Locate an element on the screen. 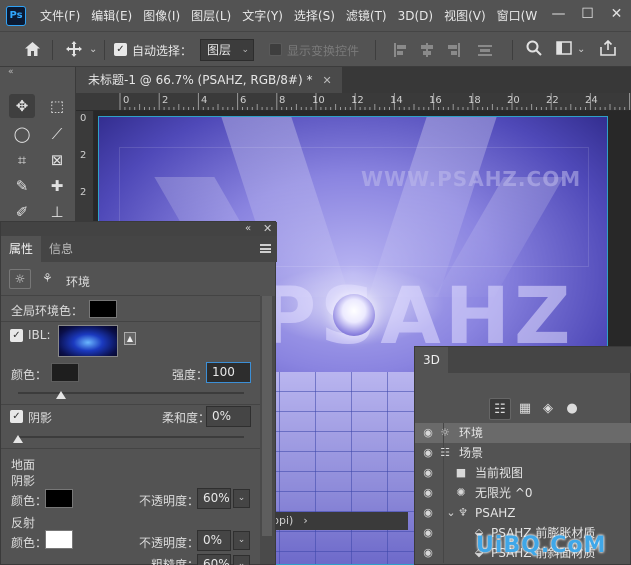 This screenshot has height=565, width=631. roughness-input: 60% ⌄ is located at coordinates (223, 559).